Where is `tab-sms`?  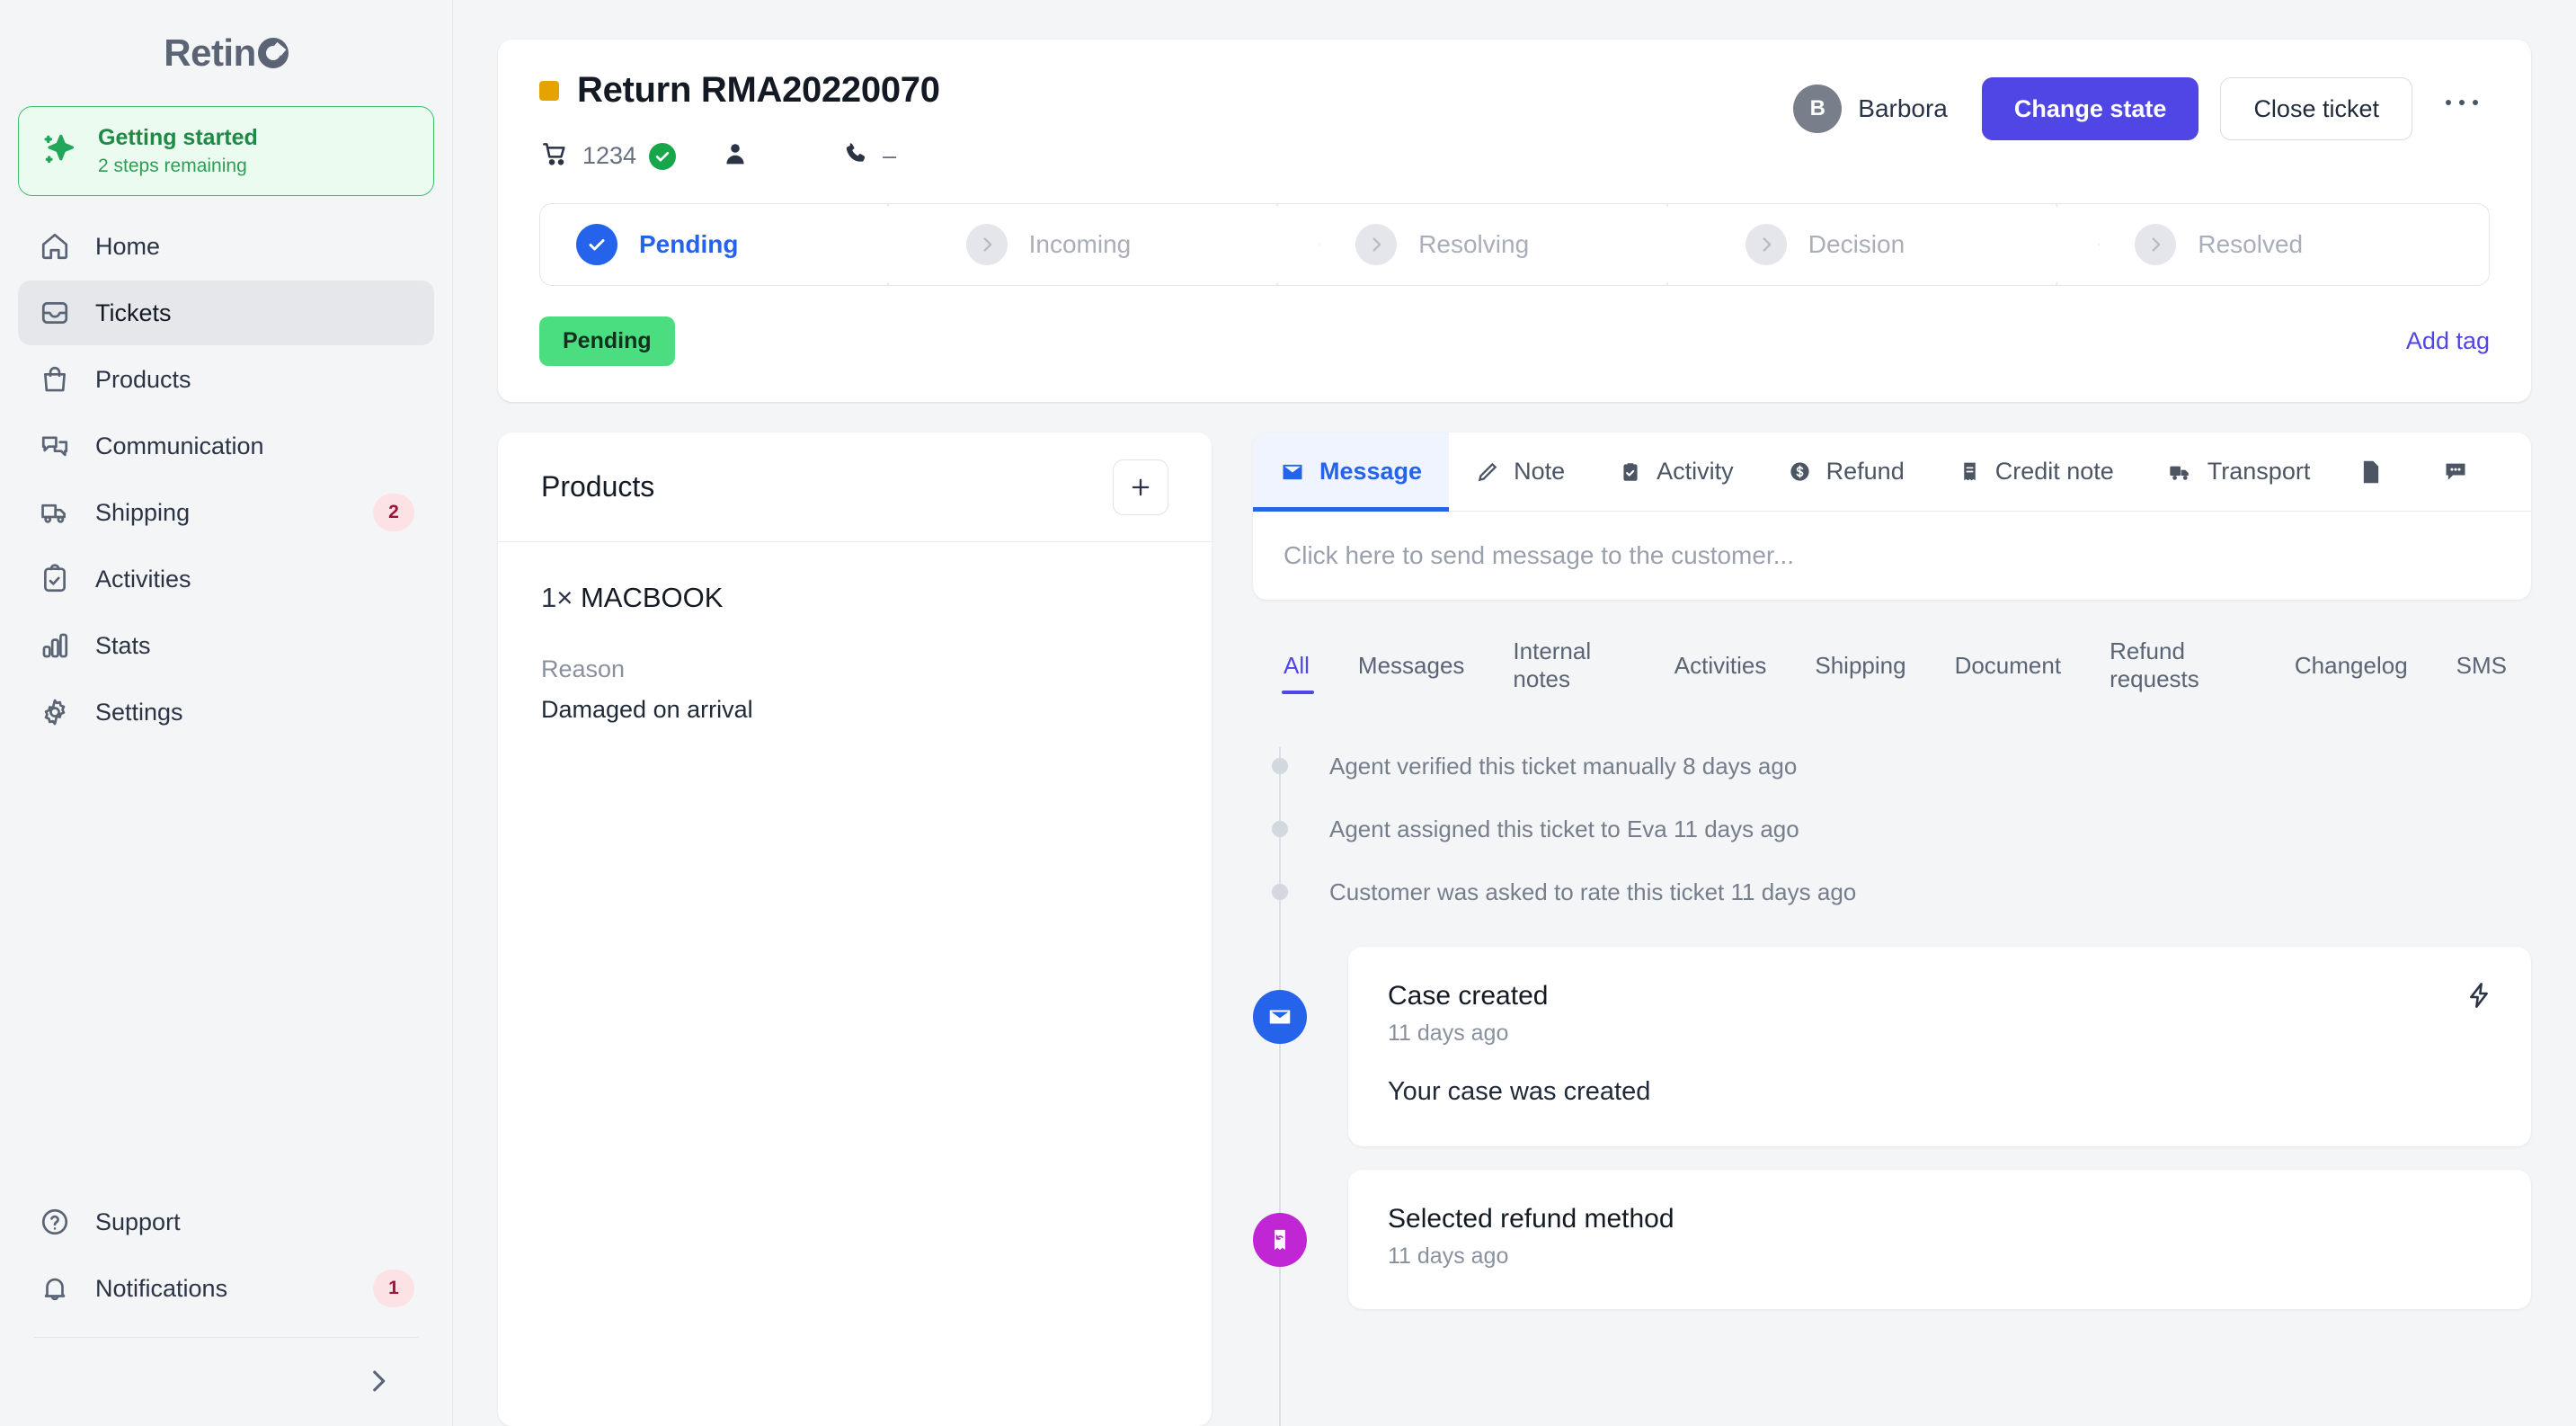
tab-sms is located at coordinates (2463, 471).